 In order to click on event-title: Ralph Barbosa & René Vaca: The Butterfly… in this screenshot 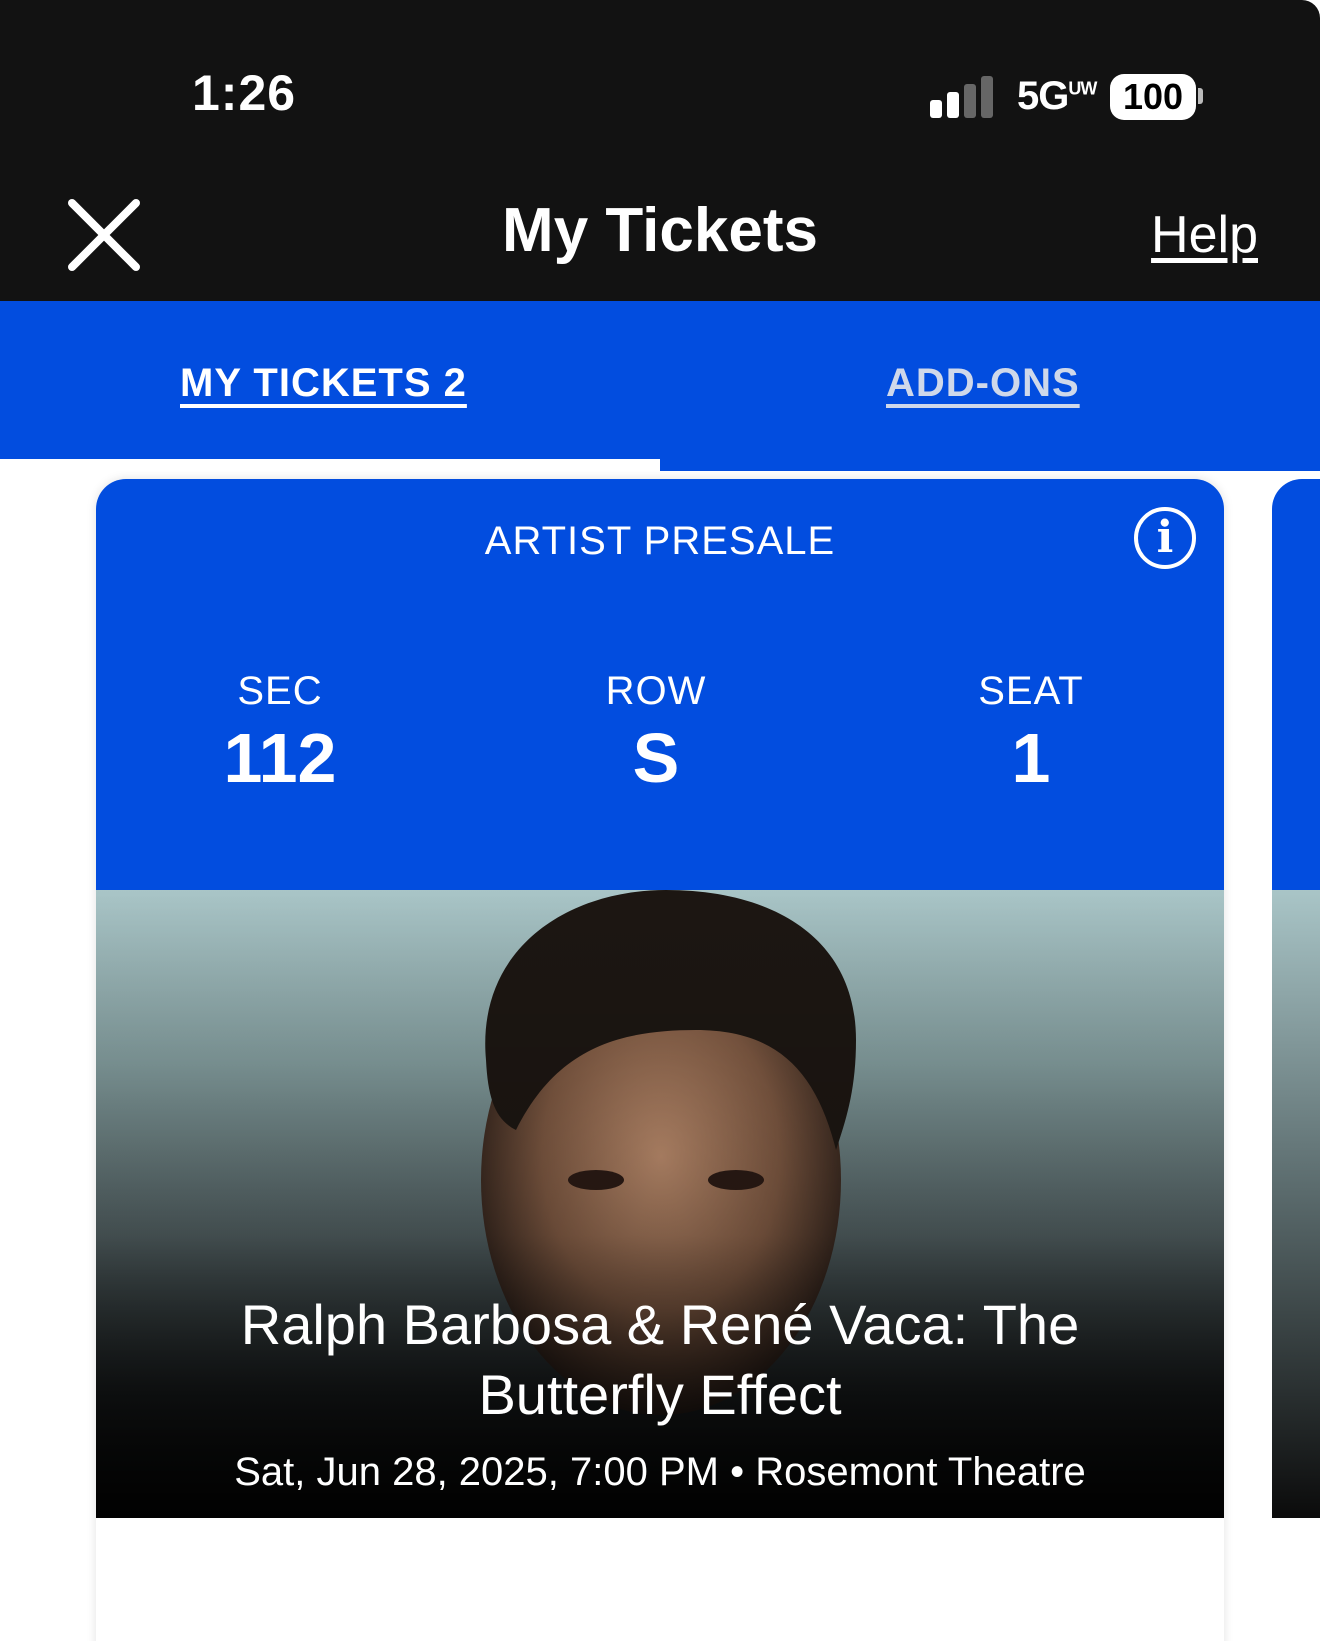, I will do `click(660, 1359)`.